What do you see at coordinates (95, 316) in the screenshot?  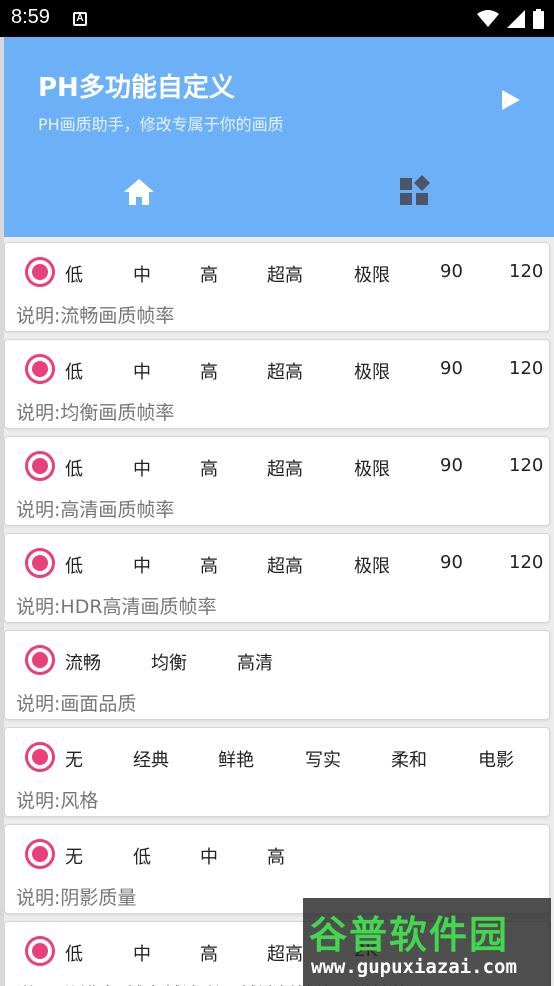 I see `setting-description: 说明:流畅画质帧率` at bounding box center [95, 316].